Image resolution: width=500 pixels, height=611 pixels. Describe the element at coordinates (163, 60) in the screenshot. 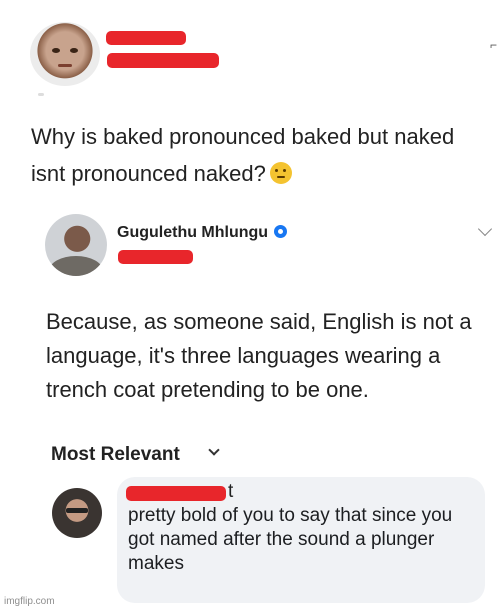

I see `redacted-handle-bar` at that location.